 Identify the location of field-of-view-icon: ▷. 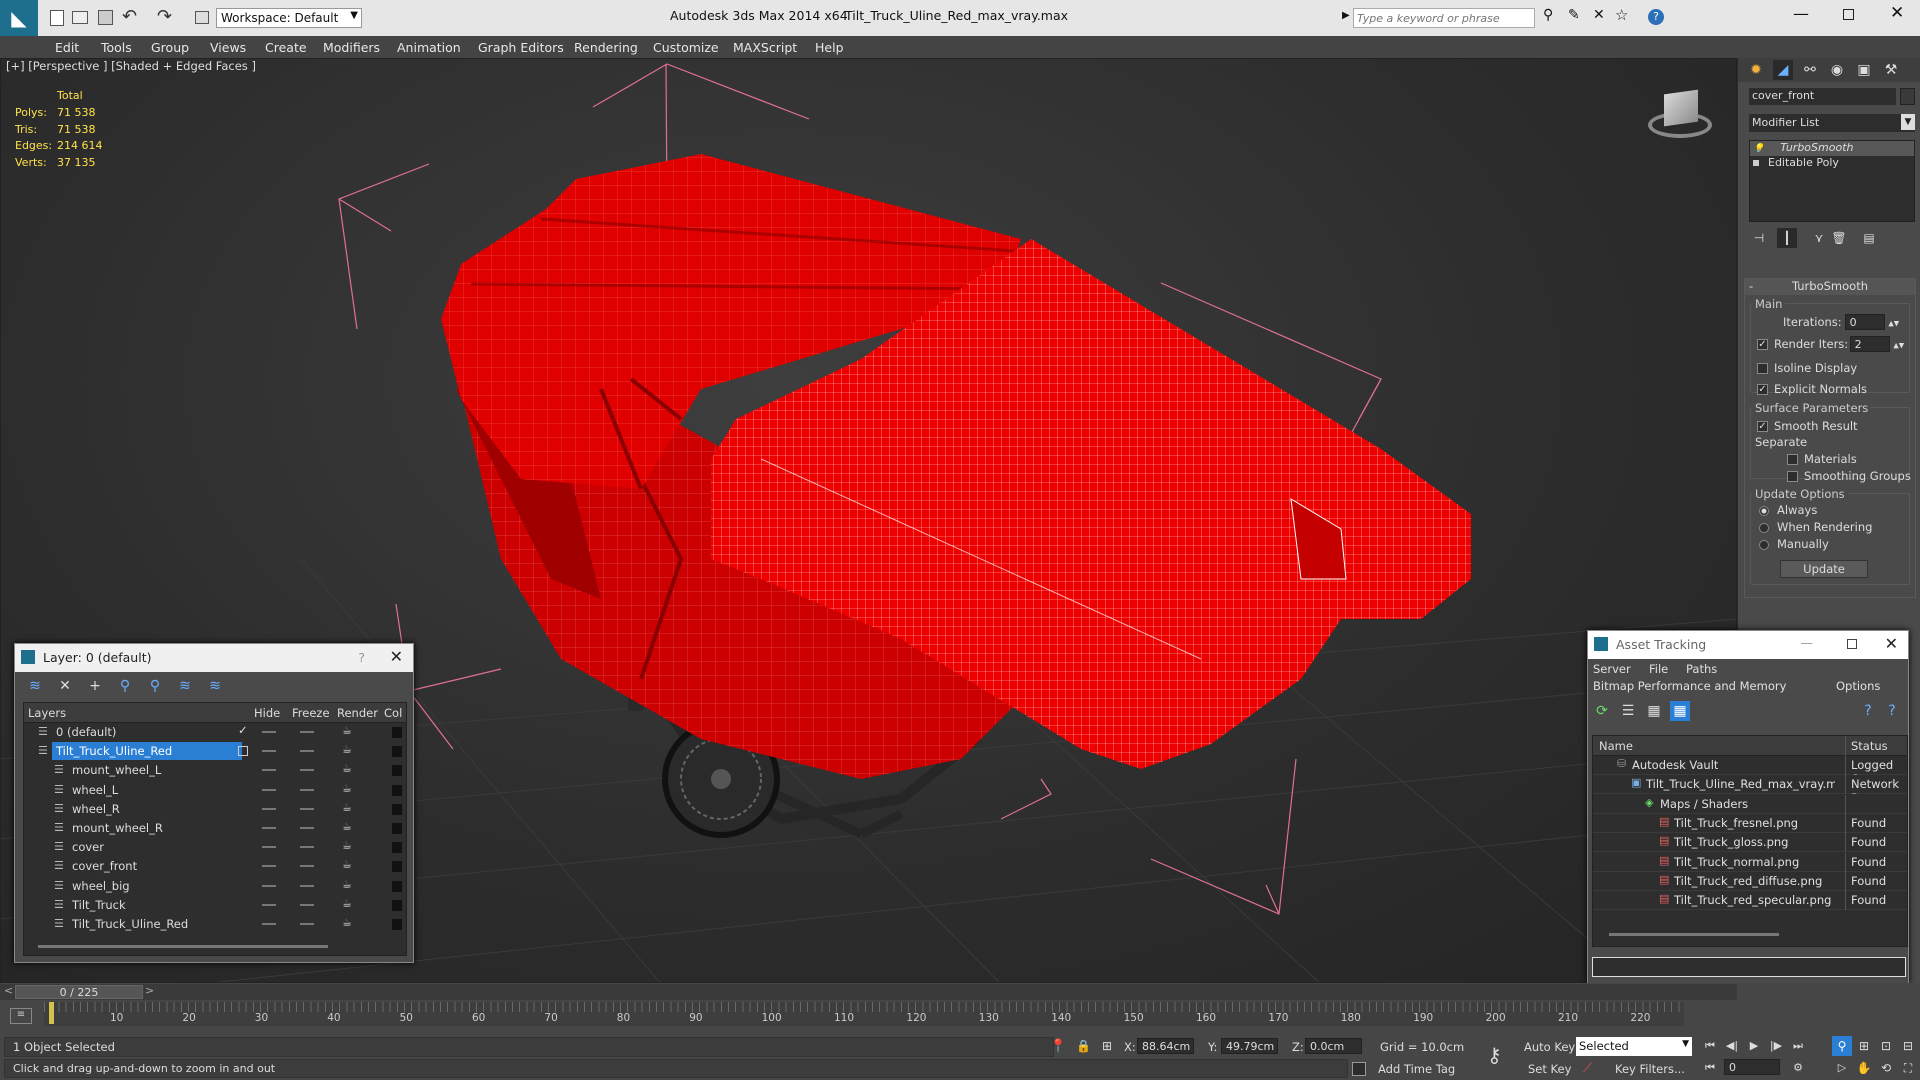
(1842, 1068).